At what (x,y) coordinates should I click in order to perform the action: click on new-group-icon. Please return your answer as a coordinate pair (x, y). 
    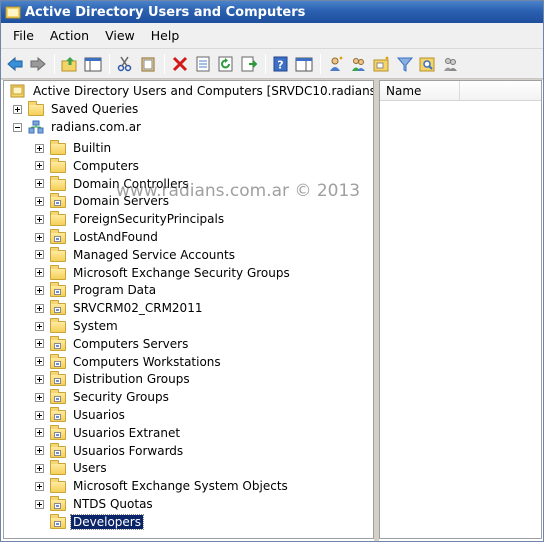
    Looking at the image, I should click on (358, 64).